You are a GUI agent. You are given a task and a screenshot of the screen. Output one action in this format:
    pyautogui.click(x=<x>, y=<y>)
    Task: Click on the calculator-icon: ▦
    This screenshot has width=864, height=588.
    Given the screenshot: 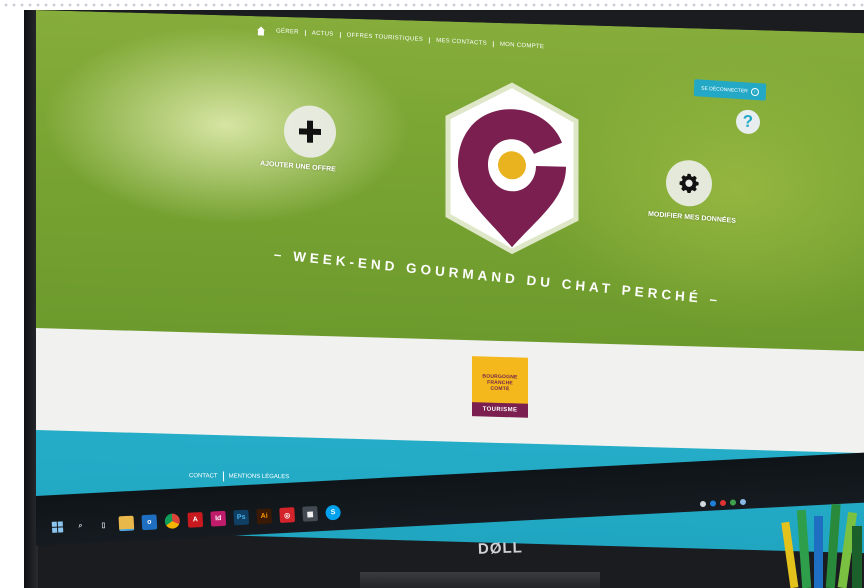 What is the action you would take?
    pyautogui.click(x=310, y=513)
    